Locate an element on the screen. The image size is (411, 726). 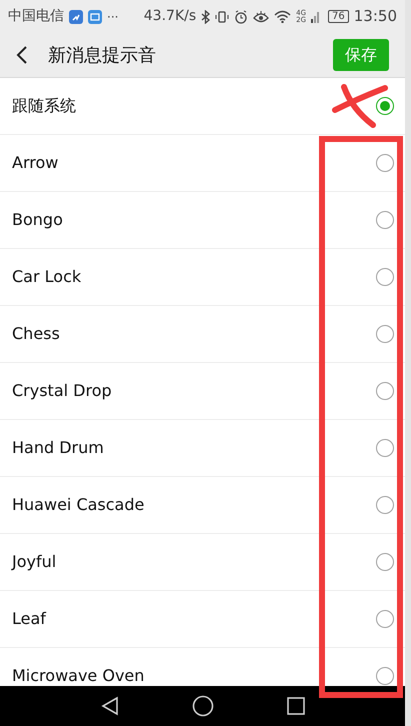
recents-icon is located at coordinates (295, 706).